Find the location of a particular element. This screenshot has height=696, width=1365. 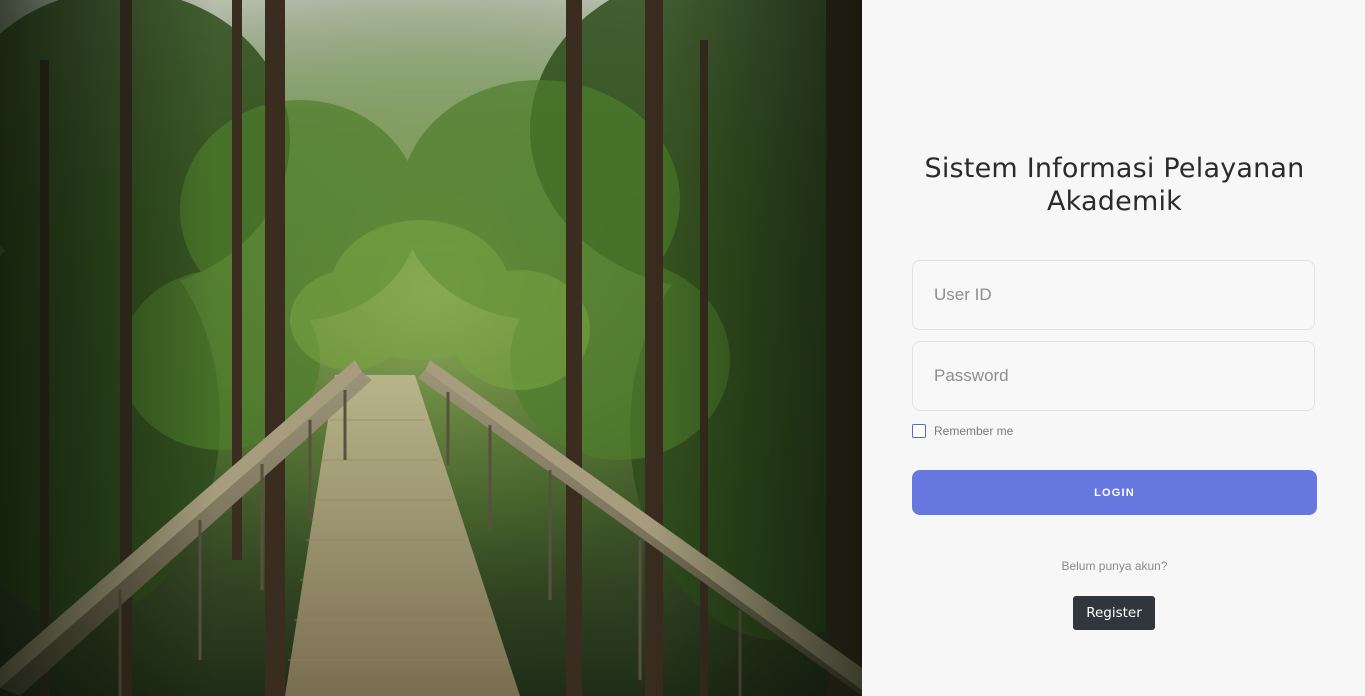

register-button: Register is located at coordinates (1114, 613).